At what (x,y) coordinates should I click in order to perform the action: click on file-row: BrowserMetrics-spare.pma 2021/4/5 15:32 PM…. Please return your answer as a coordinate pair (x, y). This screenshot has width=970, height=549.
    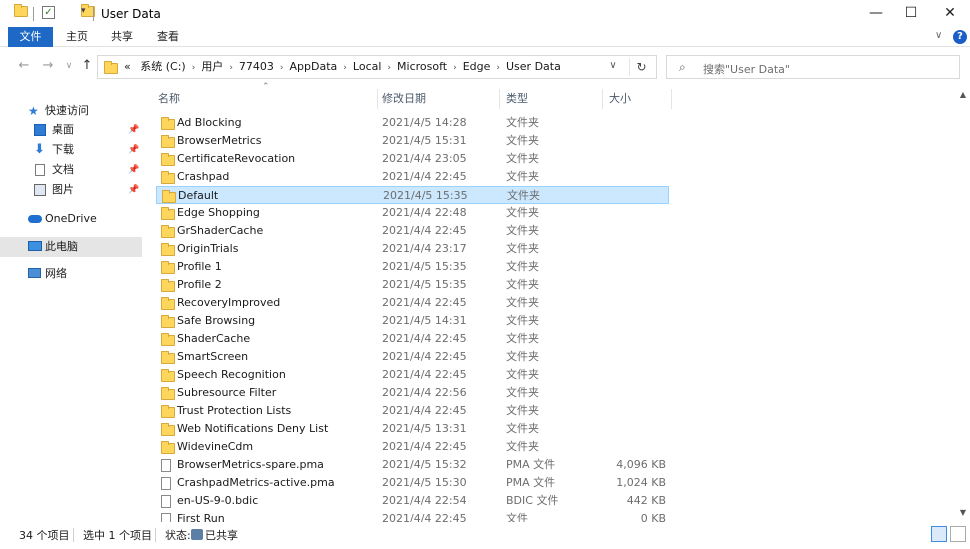
    Looking at the image, I should click on (412, 465).